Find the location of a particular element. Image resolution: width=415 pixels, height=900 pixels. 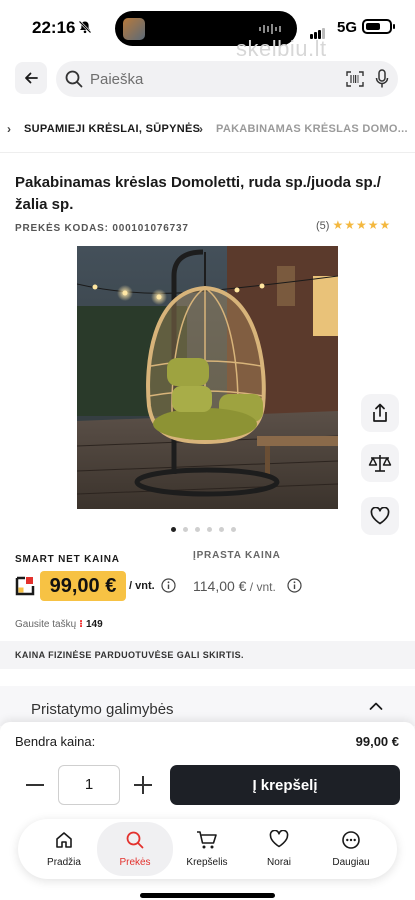

product-code: PREKĖS KODAS: 000101076737 is located at coordinates (102, 228).